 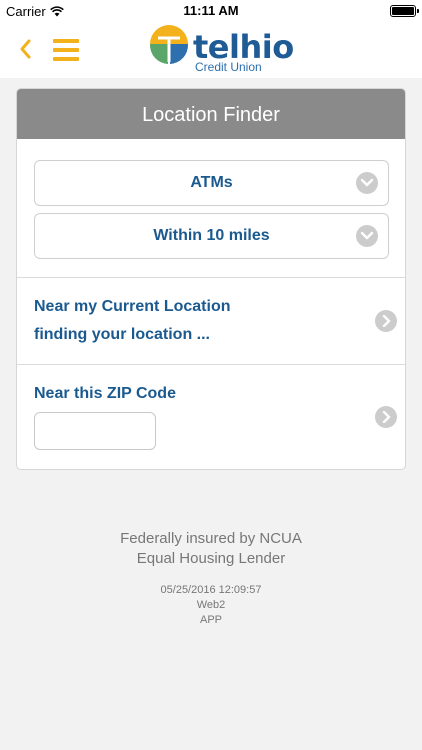 I want to click on distance-select: Within 10 miles, so click(x=211, y=236).